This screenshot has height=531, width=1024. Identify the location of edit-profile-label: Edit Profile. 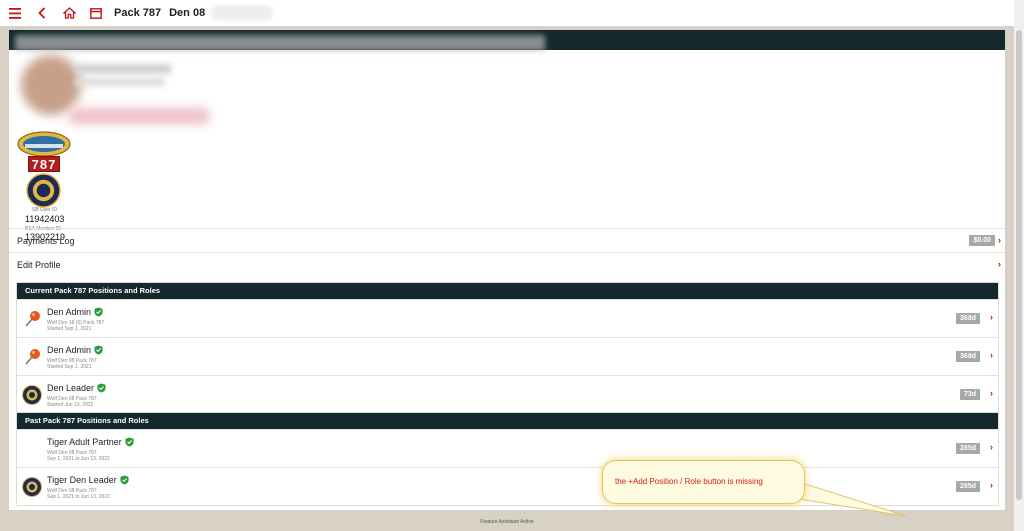
(39, 264).